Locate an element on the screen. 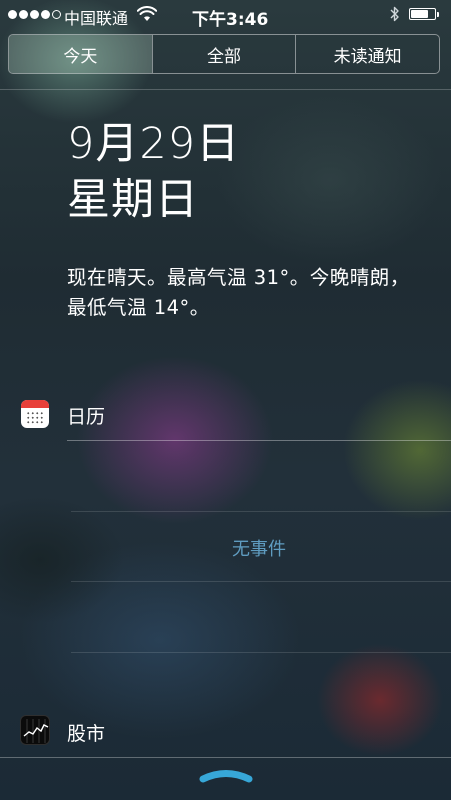  calendar-icon is located at coordinates (35, 414).